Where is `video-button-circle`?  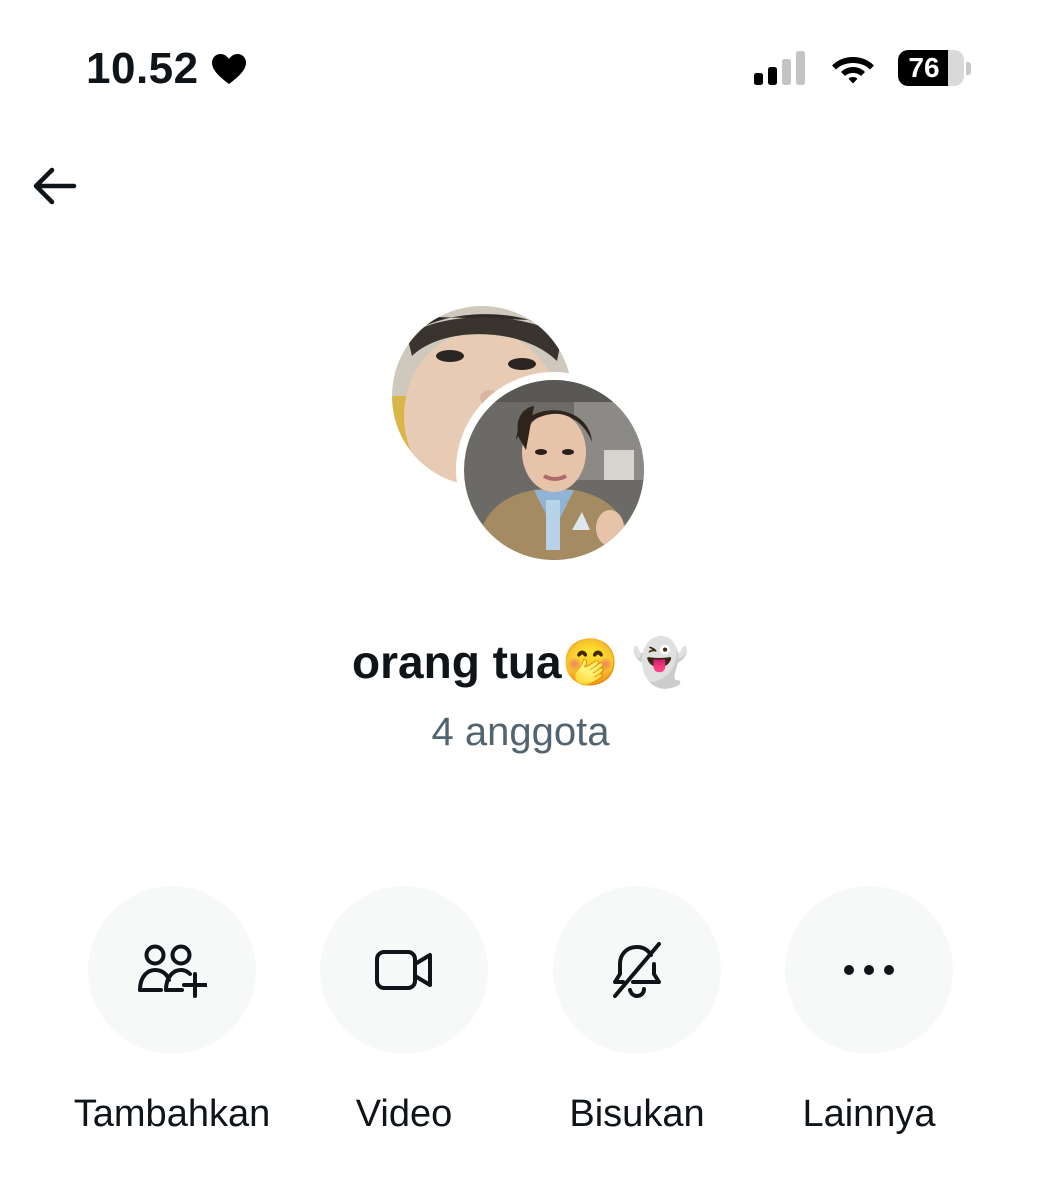 video-button-circle is located at coordinates (404, 970).